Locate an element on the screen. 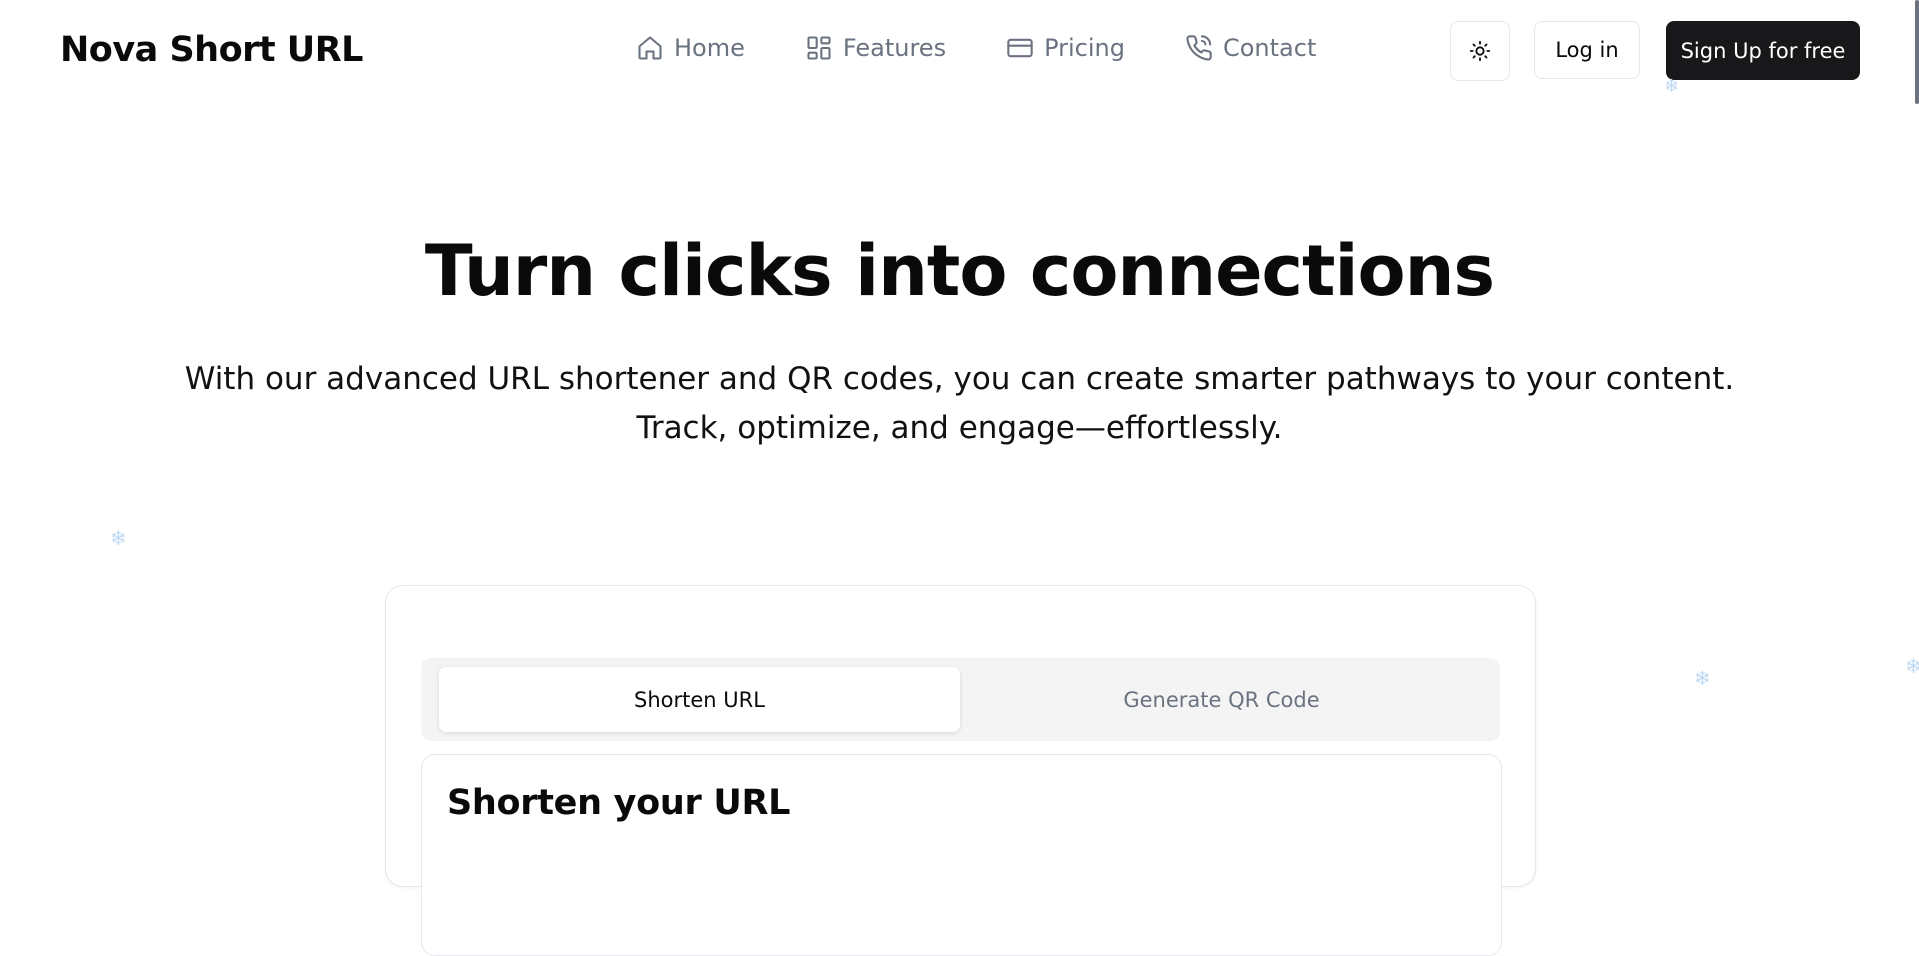 This screenshot has width=1919, height=956. nav-features-label: Features is located at coordinates (894, 48).